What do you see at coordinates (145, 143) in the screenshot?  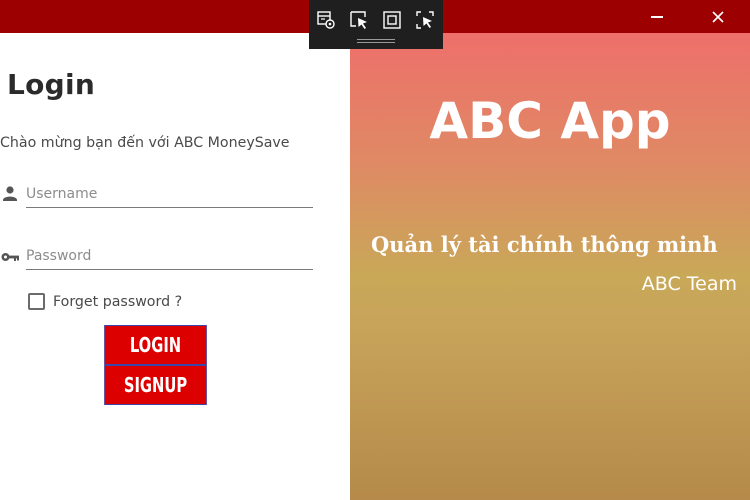 I see `welcome-message: Chào mừng bạn đến với ABC MoneySave` at bounding box center [145, 143].